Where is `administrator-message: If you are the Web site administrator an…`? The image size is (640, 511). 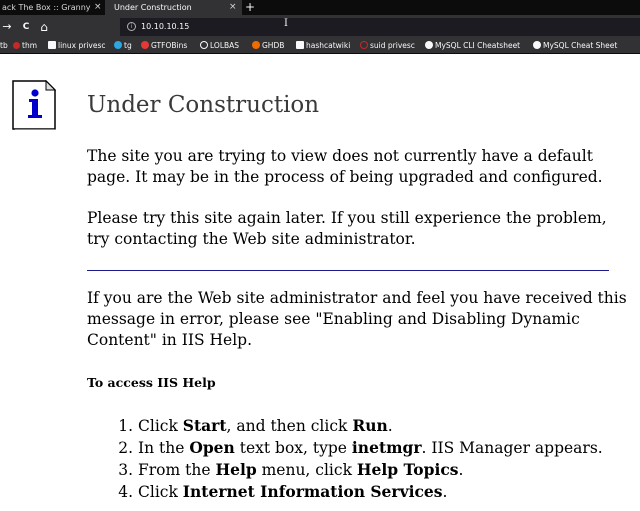 administrator-message: If you are the Web site administrator an… is located at coordinates (357, 319).